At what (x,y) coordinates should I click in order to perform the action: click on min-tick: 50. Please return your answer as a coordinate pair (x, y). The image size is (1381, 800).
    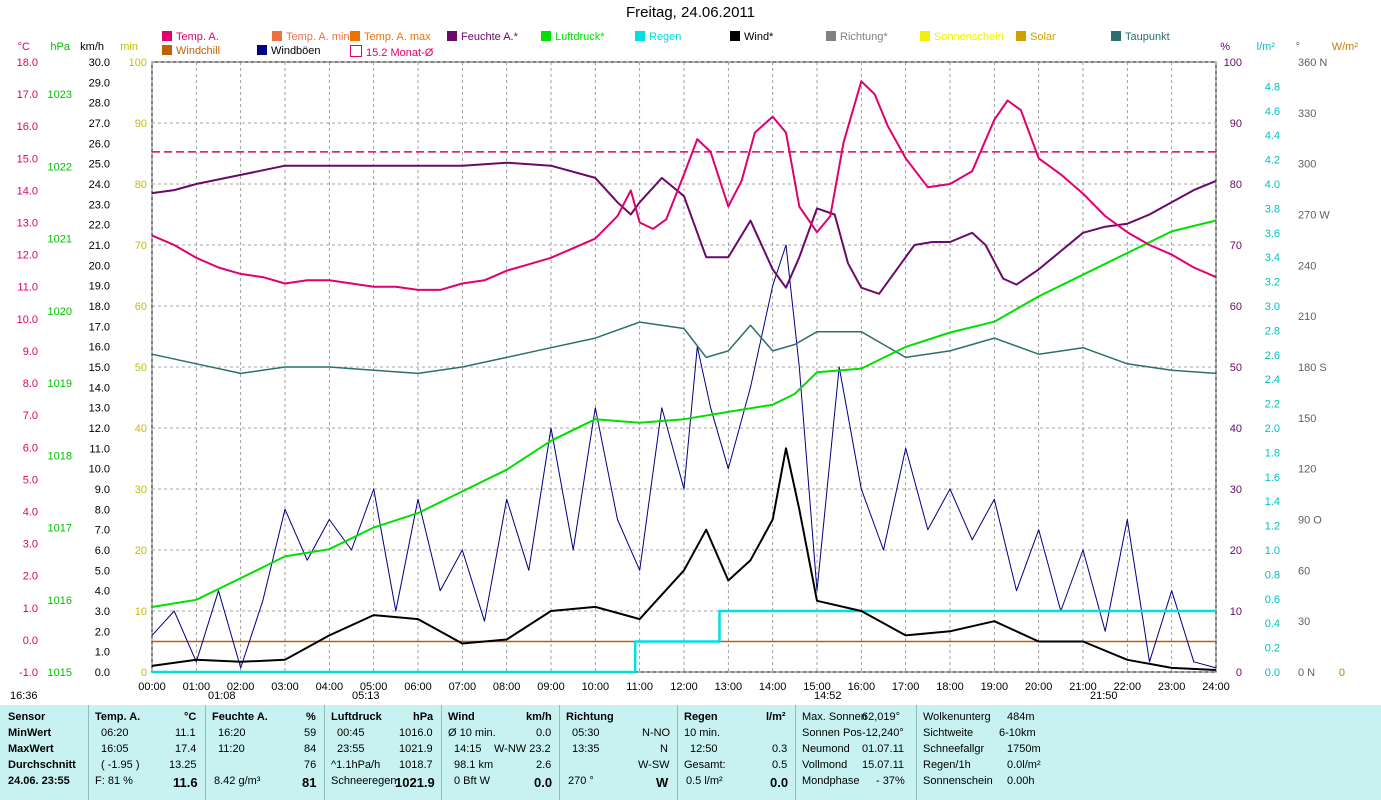
    Looking at the image, I should click on (141, 368).